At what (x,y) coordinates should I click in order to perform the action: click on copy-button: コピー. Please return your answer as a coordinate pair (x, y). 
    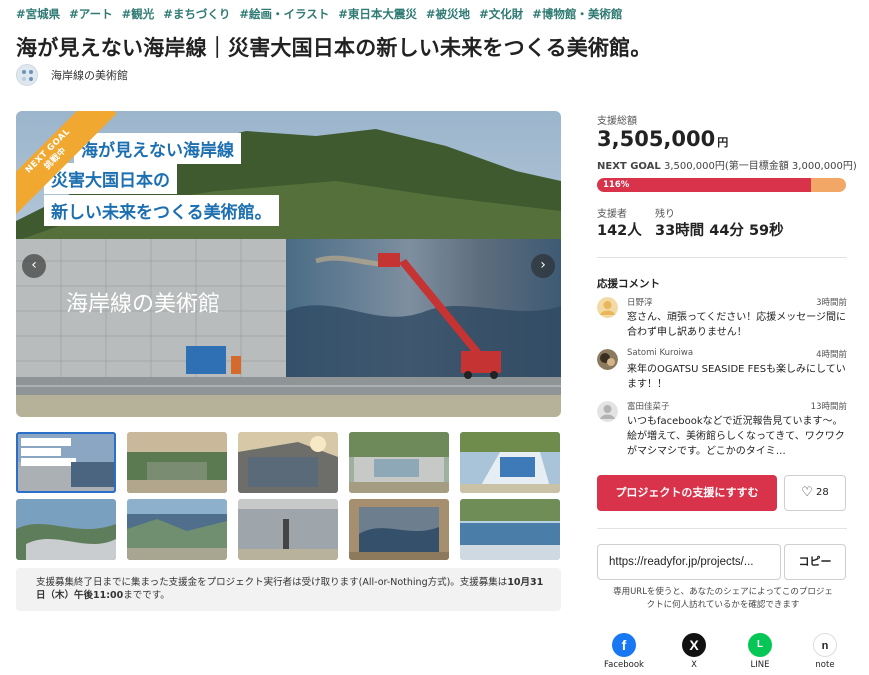
    Looking at the image, I should click on (815, 562).